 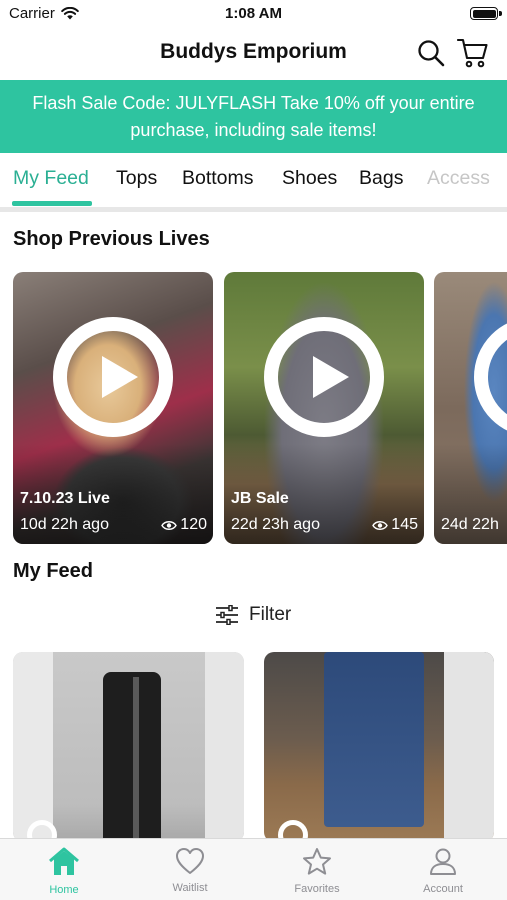 I want to click on live-title: JB Sale, so click(x=260, y=498).